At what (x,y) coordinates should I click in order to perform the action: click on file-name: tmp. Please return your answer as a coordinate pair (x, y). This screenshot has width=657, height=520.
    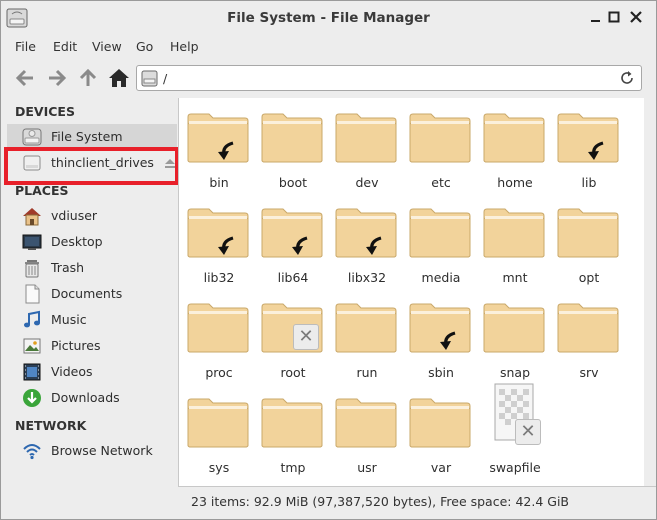
    Looking at the image, I should click on (293, 467).